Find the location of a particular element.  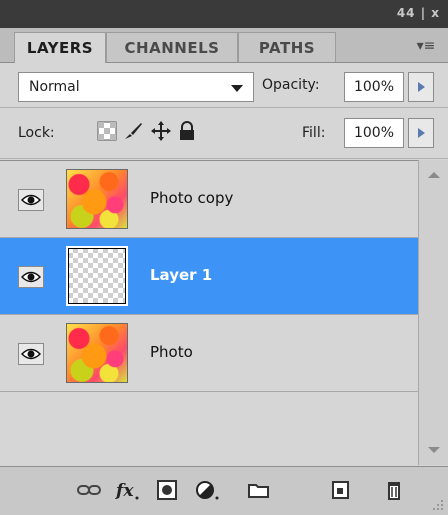

fill-input: 100% is located at coordinates (374, 133).